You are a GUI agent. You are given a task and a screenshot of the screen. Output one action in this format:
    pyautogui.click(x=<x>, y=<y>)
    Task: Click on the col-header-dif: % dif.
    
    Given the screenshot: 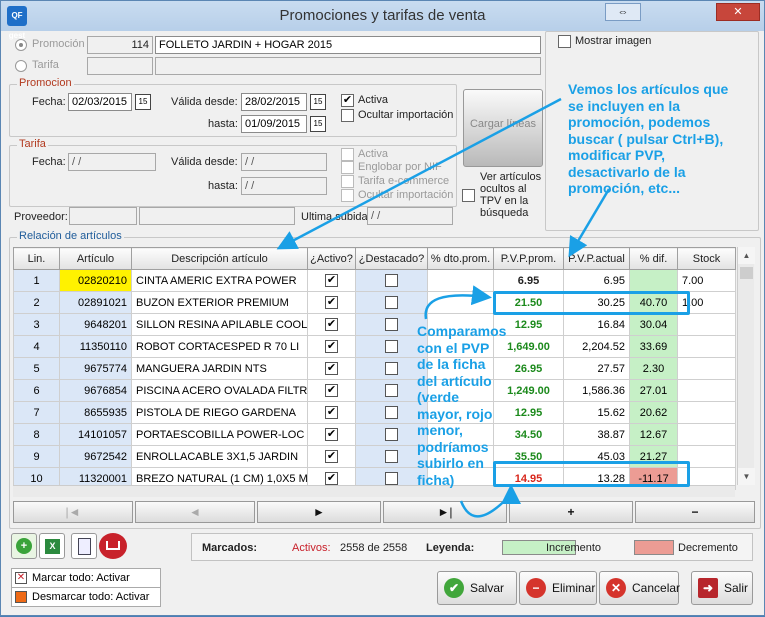 What is the action you would take?
    pyautogui.click(x=653, y=258)
    